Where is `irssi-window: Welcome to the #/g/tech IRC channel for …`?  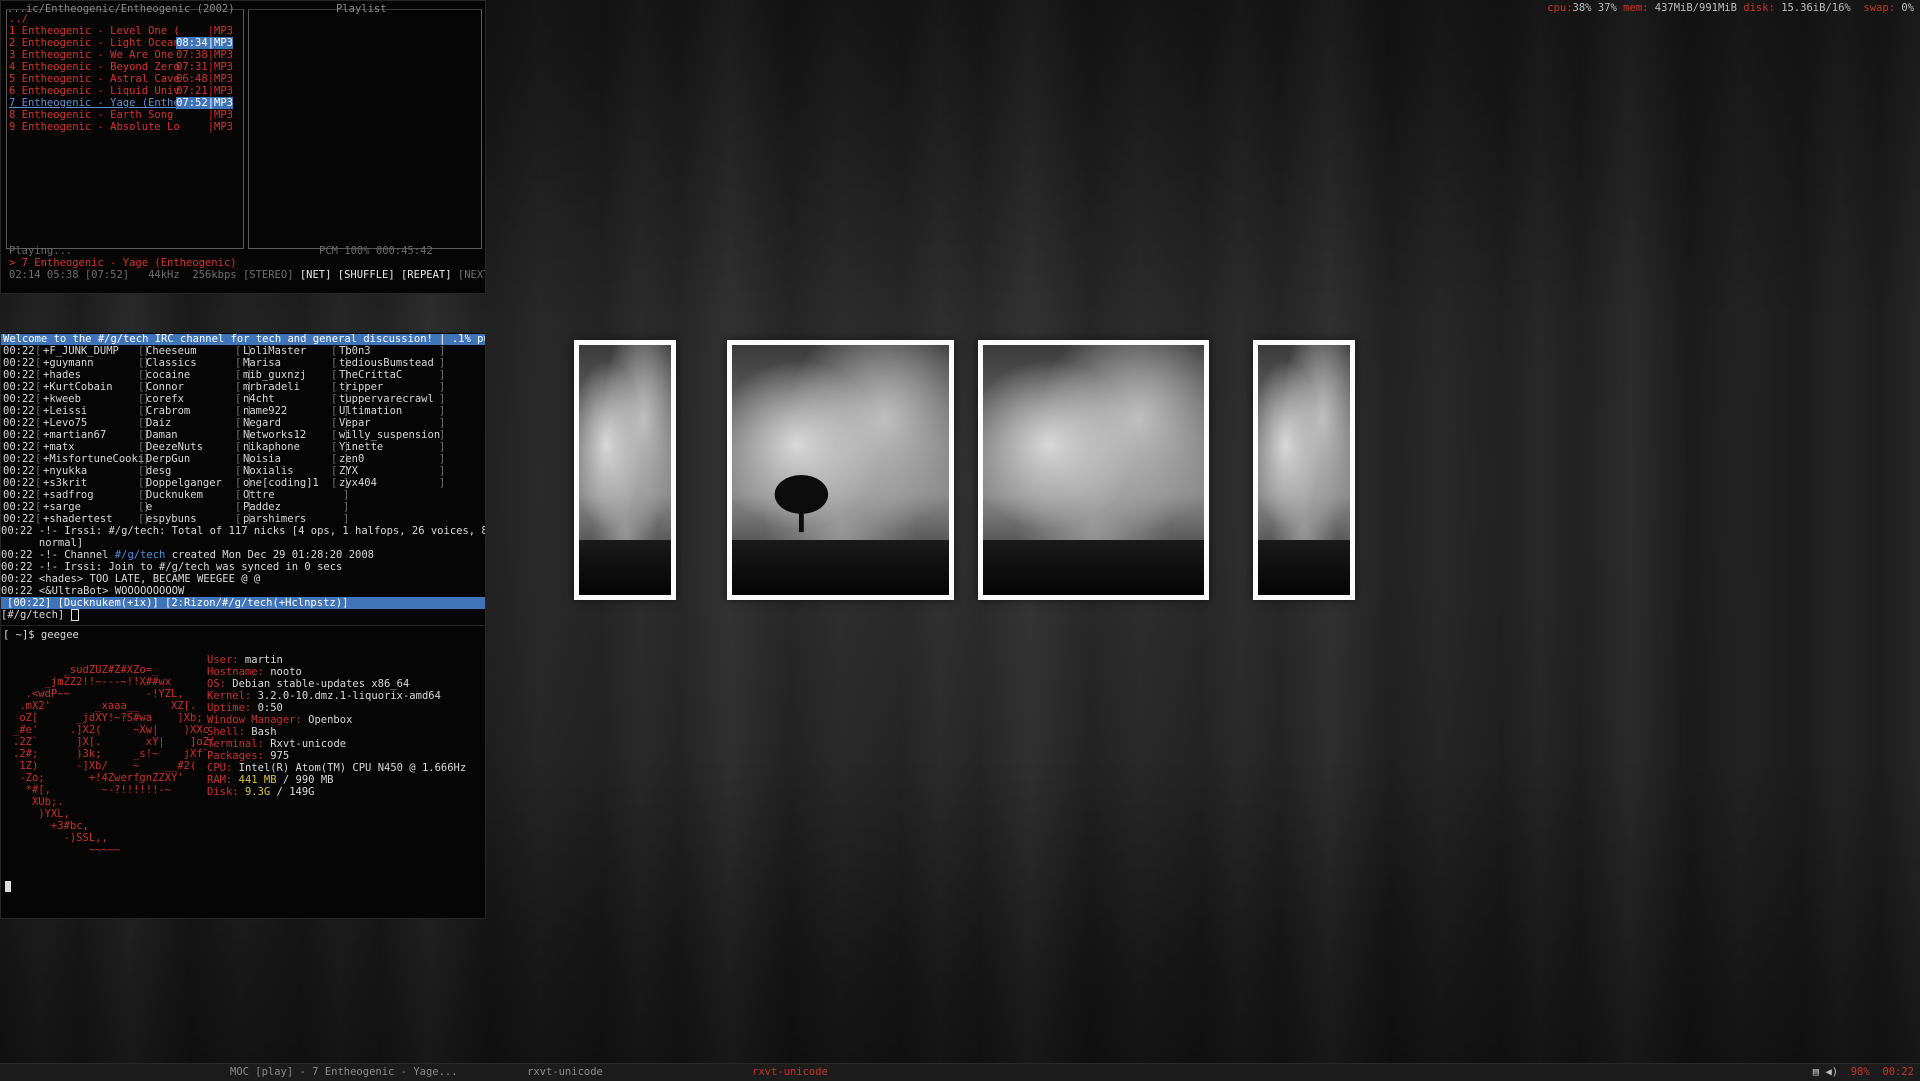
irssi-window: Welcome to the #/g/tech IRC channel for … is located at coordinates (243, 479).